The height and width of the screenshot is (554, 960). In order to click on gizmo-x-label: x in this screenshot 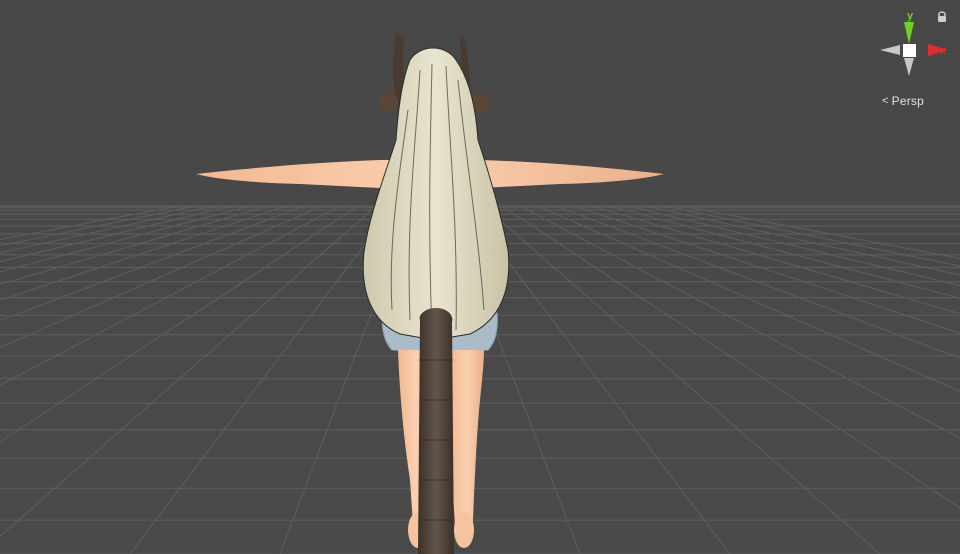, I will do `click(943, 51)`.